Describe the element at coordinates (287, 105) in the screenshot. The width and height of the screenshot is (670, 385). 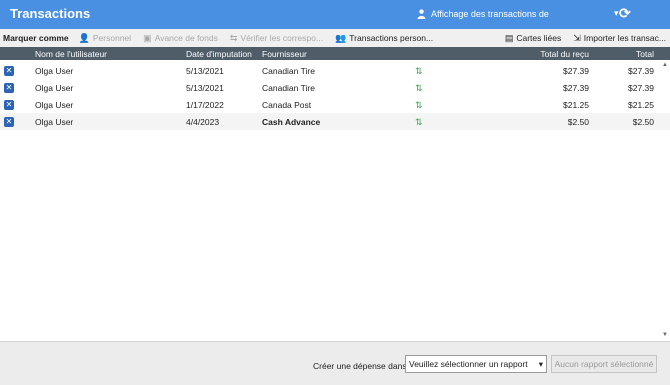
I see `cell-vendor: Canada Post` at that location.